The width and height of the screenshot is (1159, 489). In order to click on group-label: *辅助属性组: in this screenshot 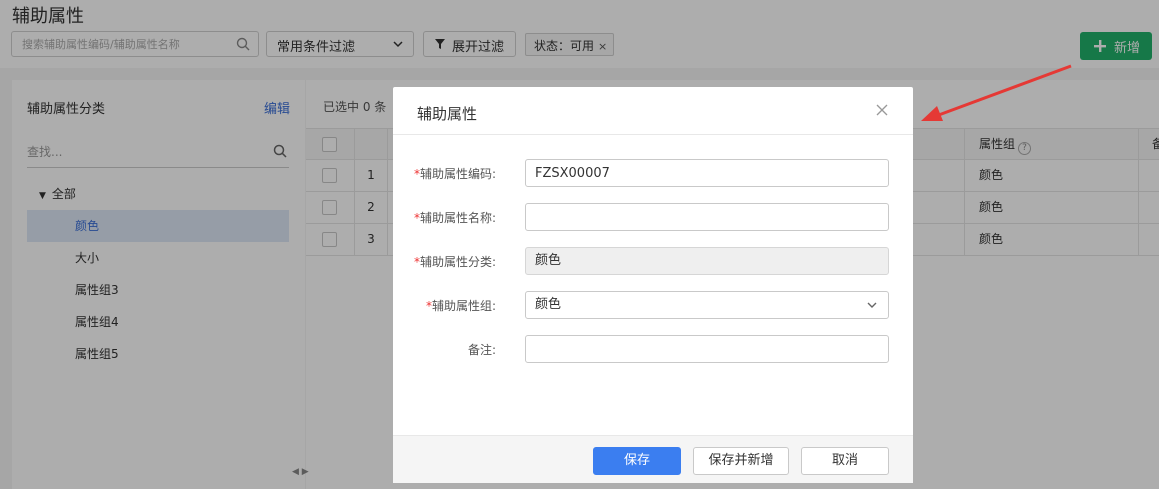, I will do `click(460, 306)`.